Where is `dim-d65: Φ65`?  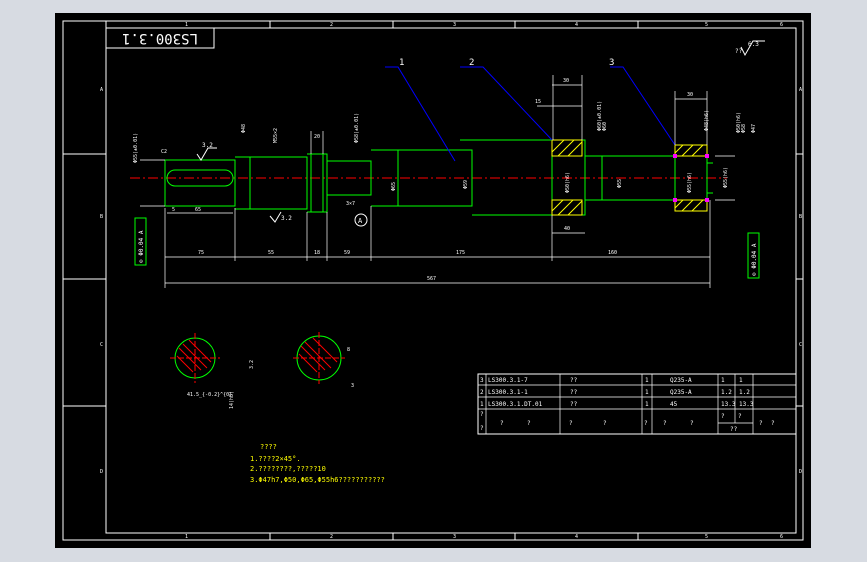
dim-d65: Φ65 is located at coordinates (394, 186).